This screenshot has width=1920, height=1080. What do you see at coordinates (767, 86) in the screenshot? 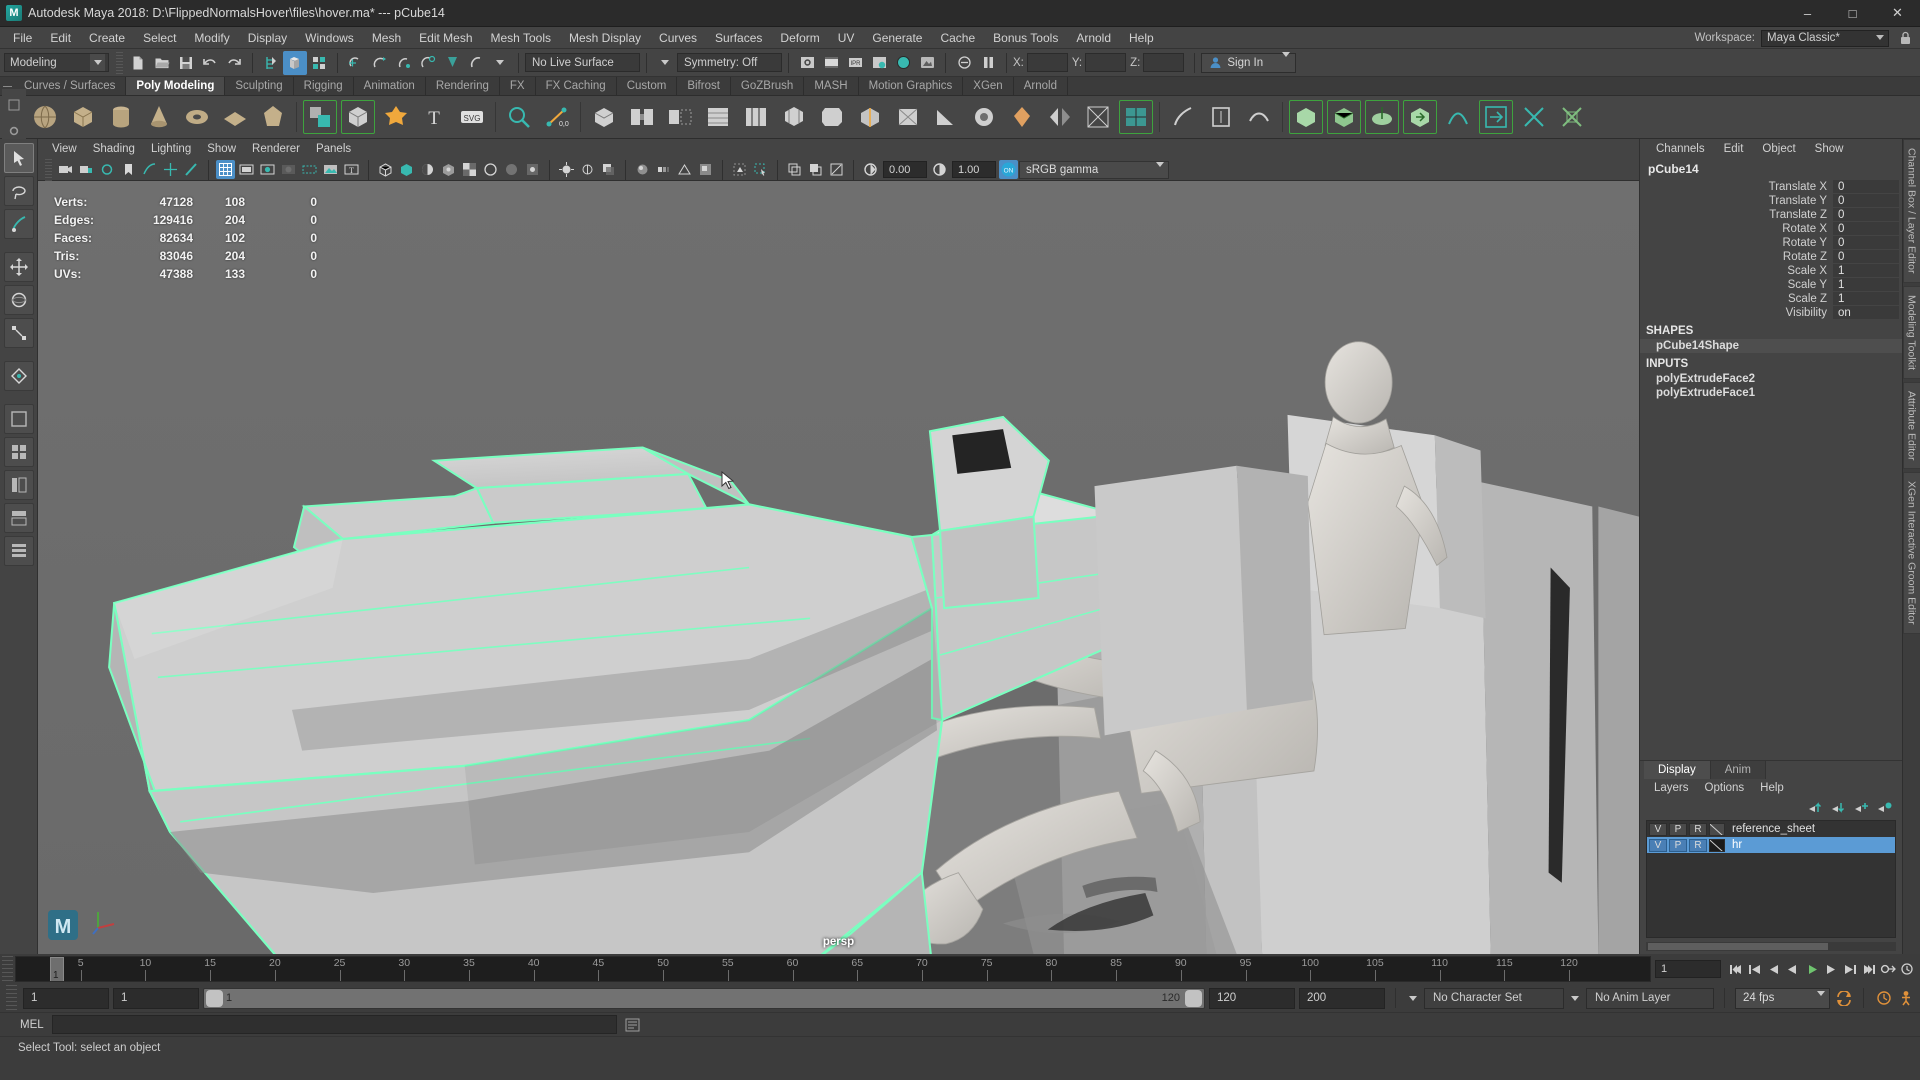
I see `shelf-tab-gozbrush: GoZBrush` at bounding box center [767, 86].